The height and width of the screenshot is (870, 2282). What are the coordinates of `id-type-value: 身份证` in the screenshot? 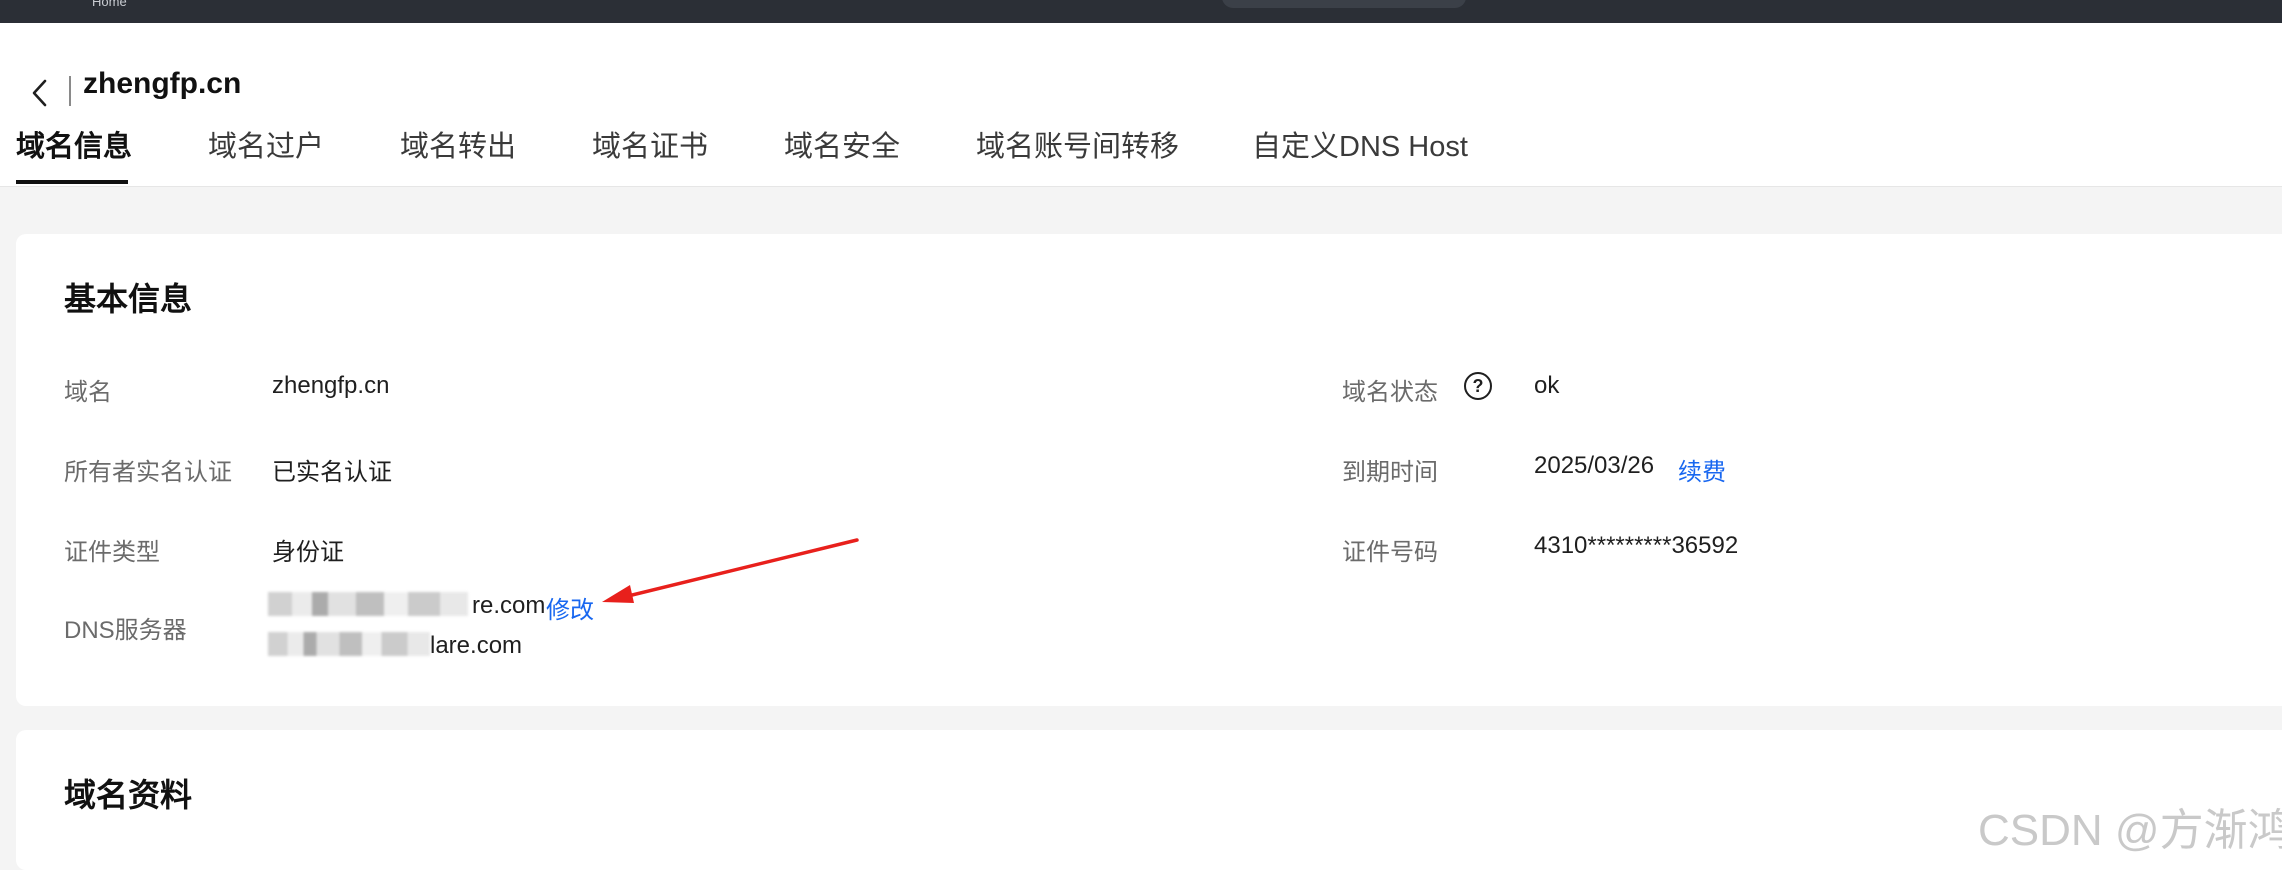 It's located at (308, 552).